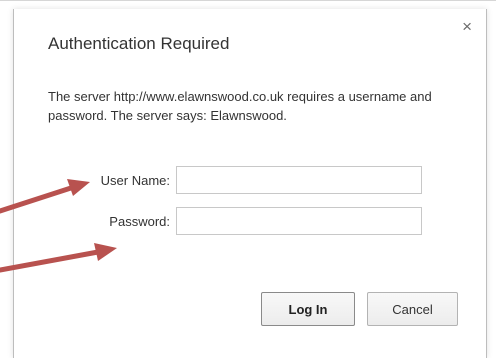 The width and height of the screenshot is (496, 358). I want to click on password-label: Password:, so click(139, 221).